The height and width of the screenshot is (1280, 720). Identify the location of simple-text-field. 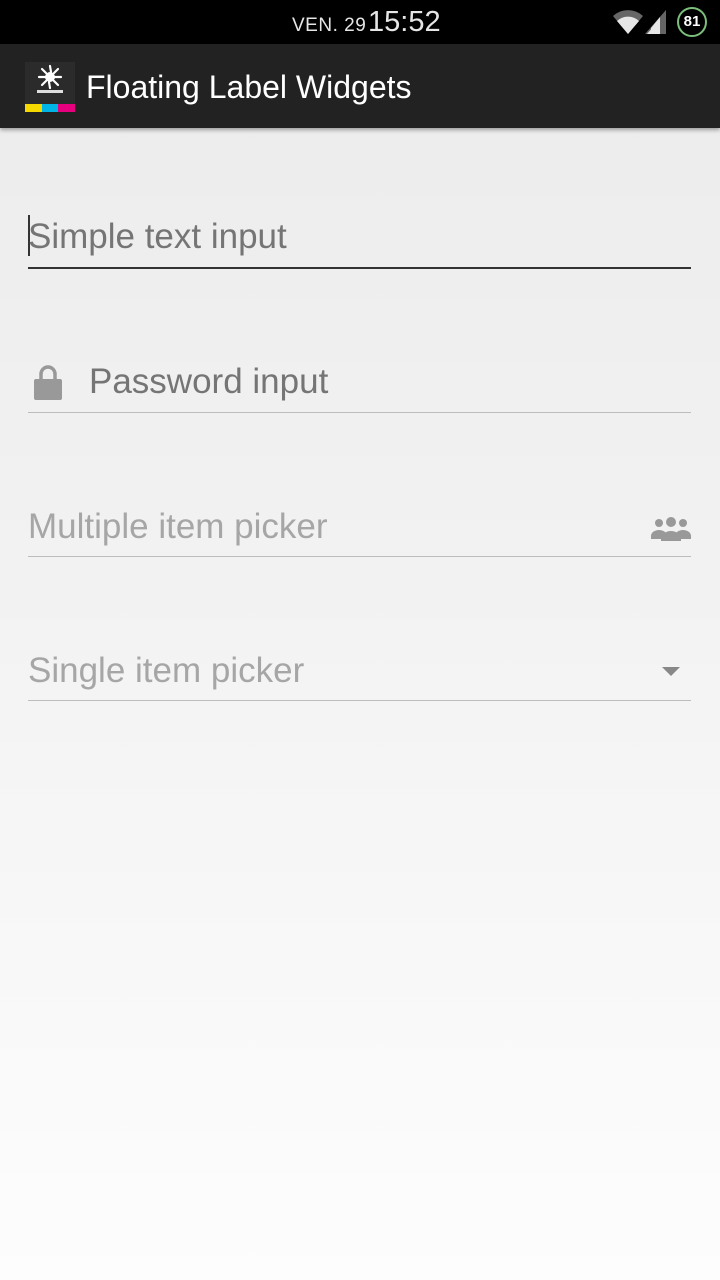
(359, 241).